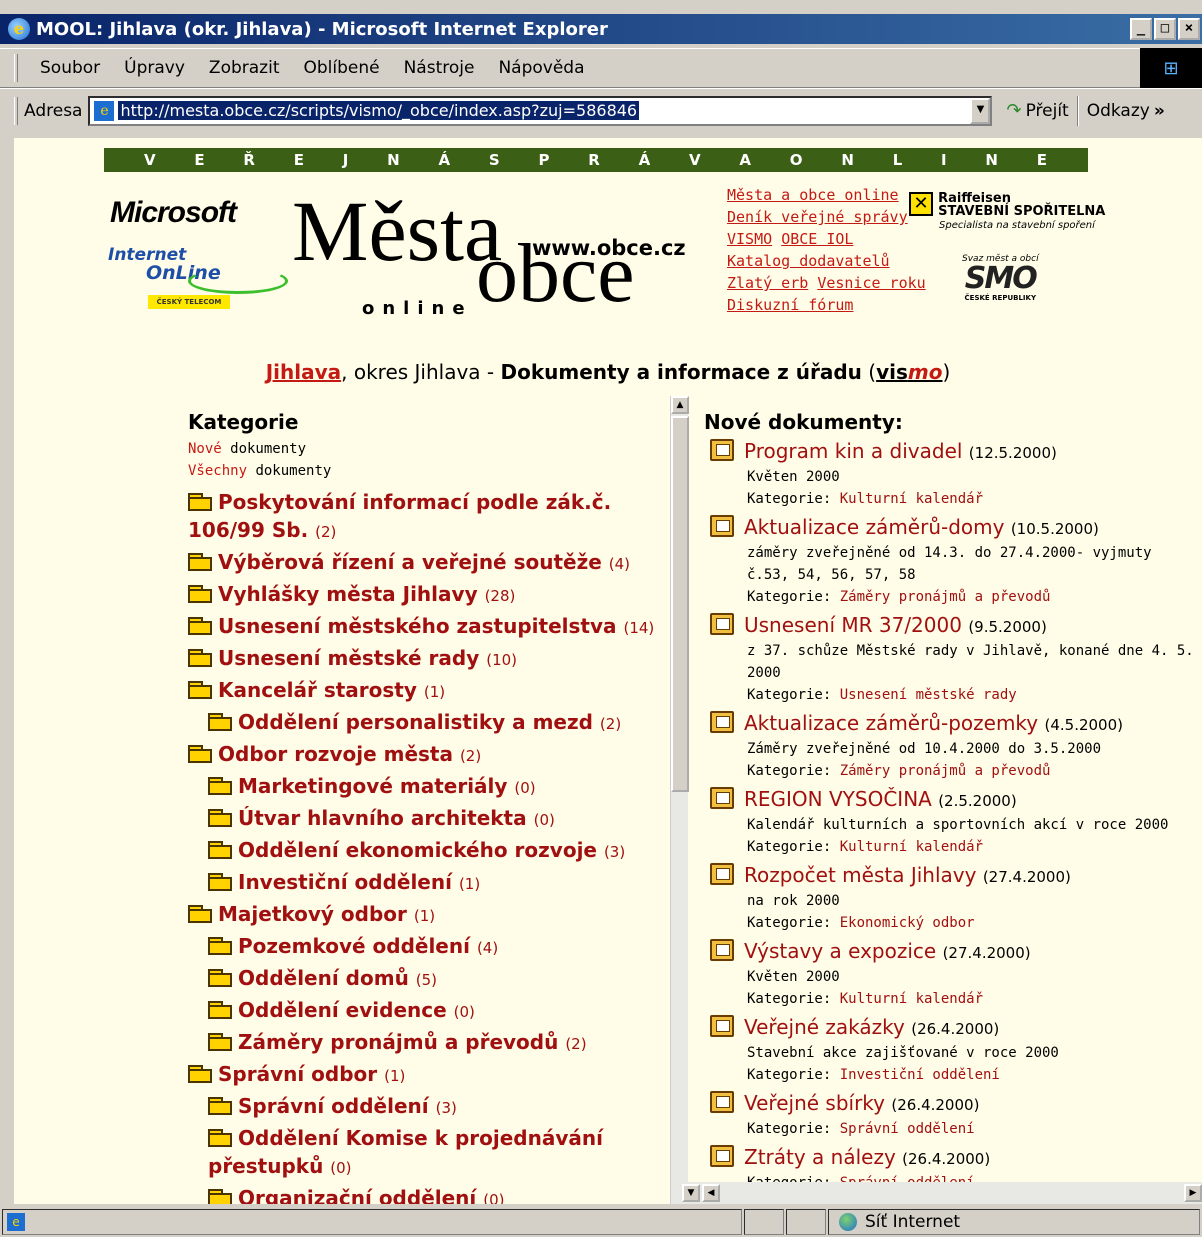 The width and height of the screenshot is (1202, 1237). What do you see at coordinates (428, 449) in the screenshot?
I see `new-documents-link: Nové dokumenty` at bounding box center [428, 449].